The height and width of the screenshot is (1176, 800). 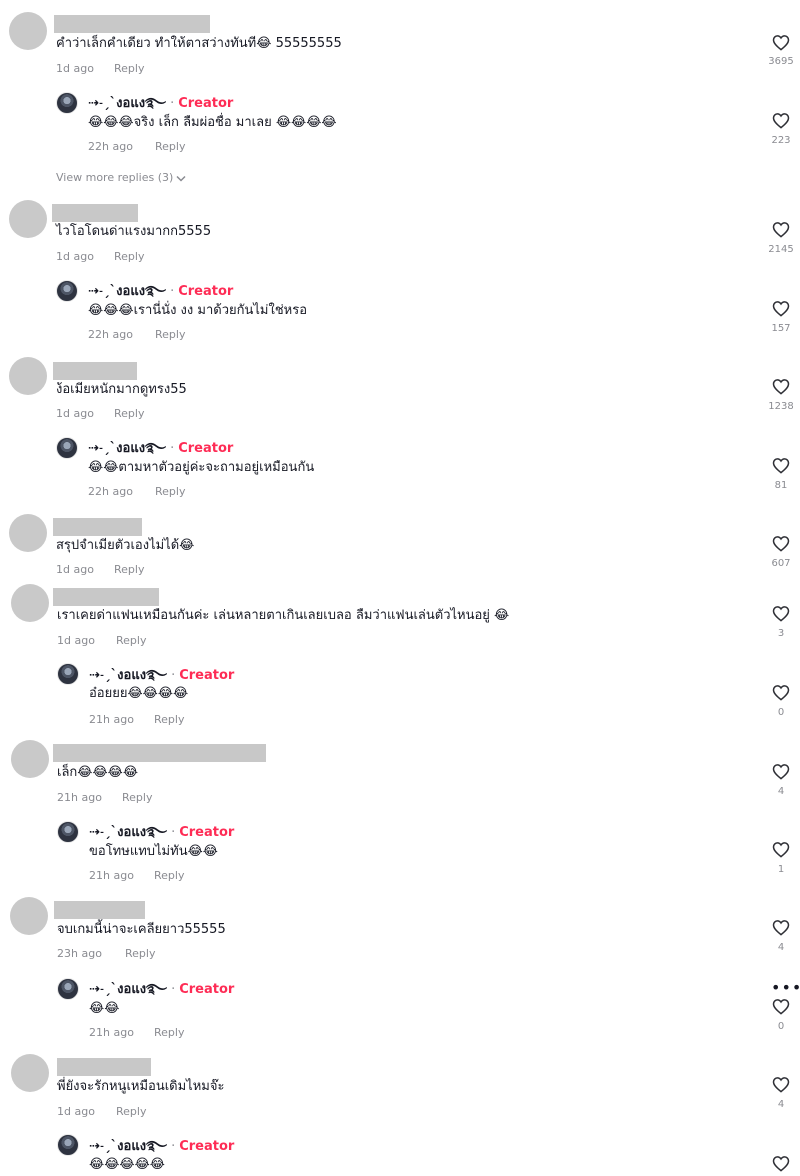 I want to click on like-count: 1238, so click(x=781, y=406).